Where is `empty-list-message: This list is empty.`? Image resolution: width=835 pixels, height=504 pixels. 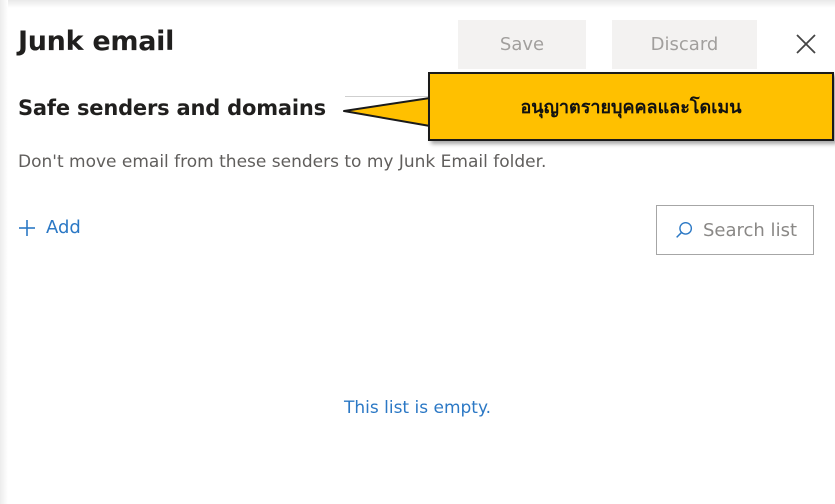
empty-list-message: This list is empty. is located at coordinates (417, 408).